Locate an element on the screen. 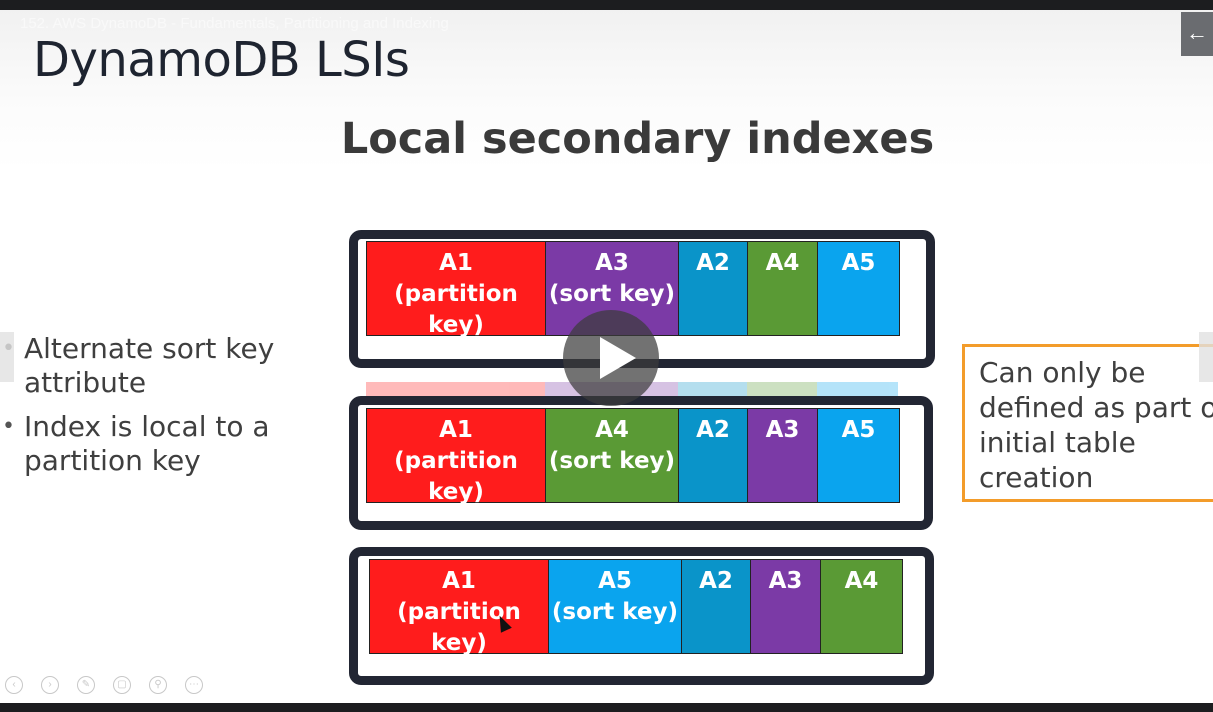  top-bar is located at coordinates (606, 5).